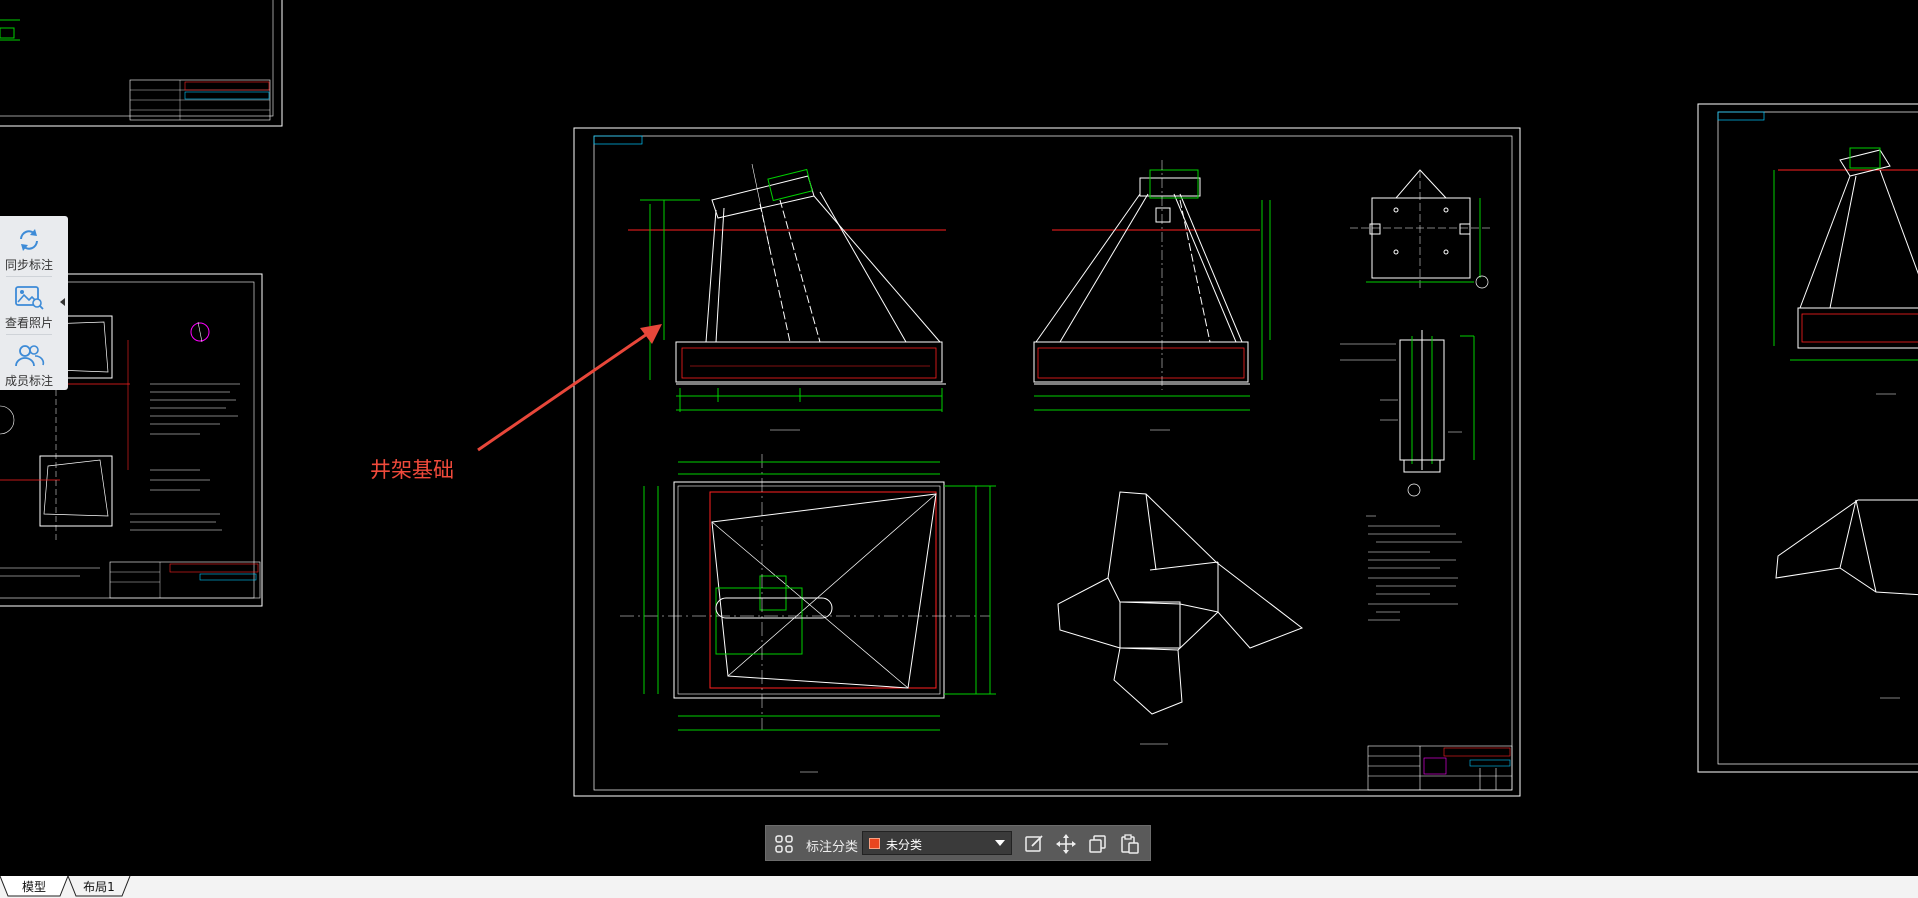 The height and width of the screenshot is (898, 1918). I want to click on category-label: 标注分类, so click(832, 847).